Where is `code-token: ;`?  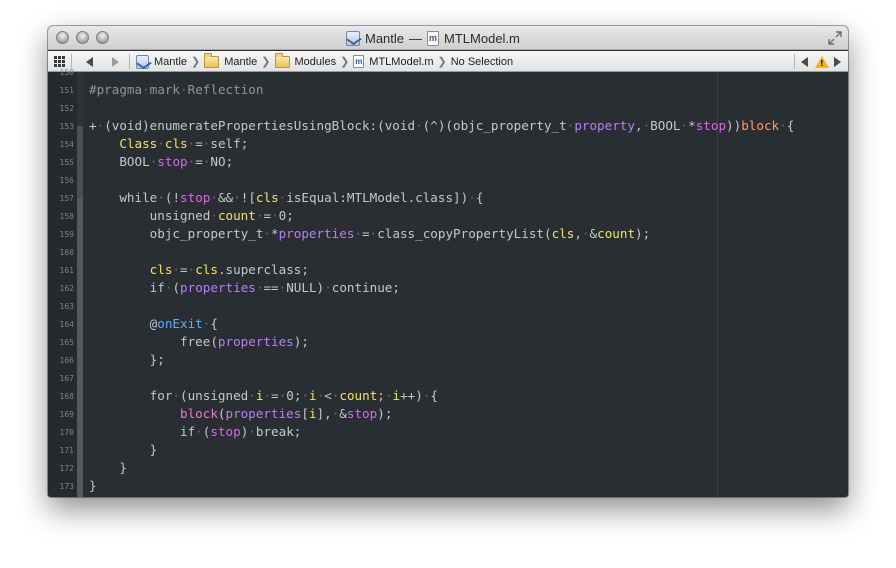 code-token: ; is located at coordinates (381, 395).